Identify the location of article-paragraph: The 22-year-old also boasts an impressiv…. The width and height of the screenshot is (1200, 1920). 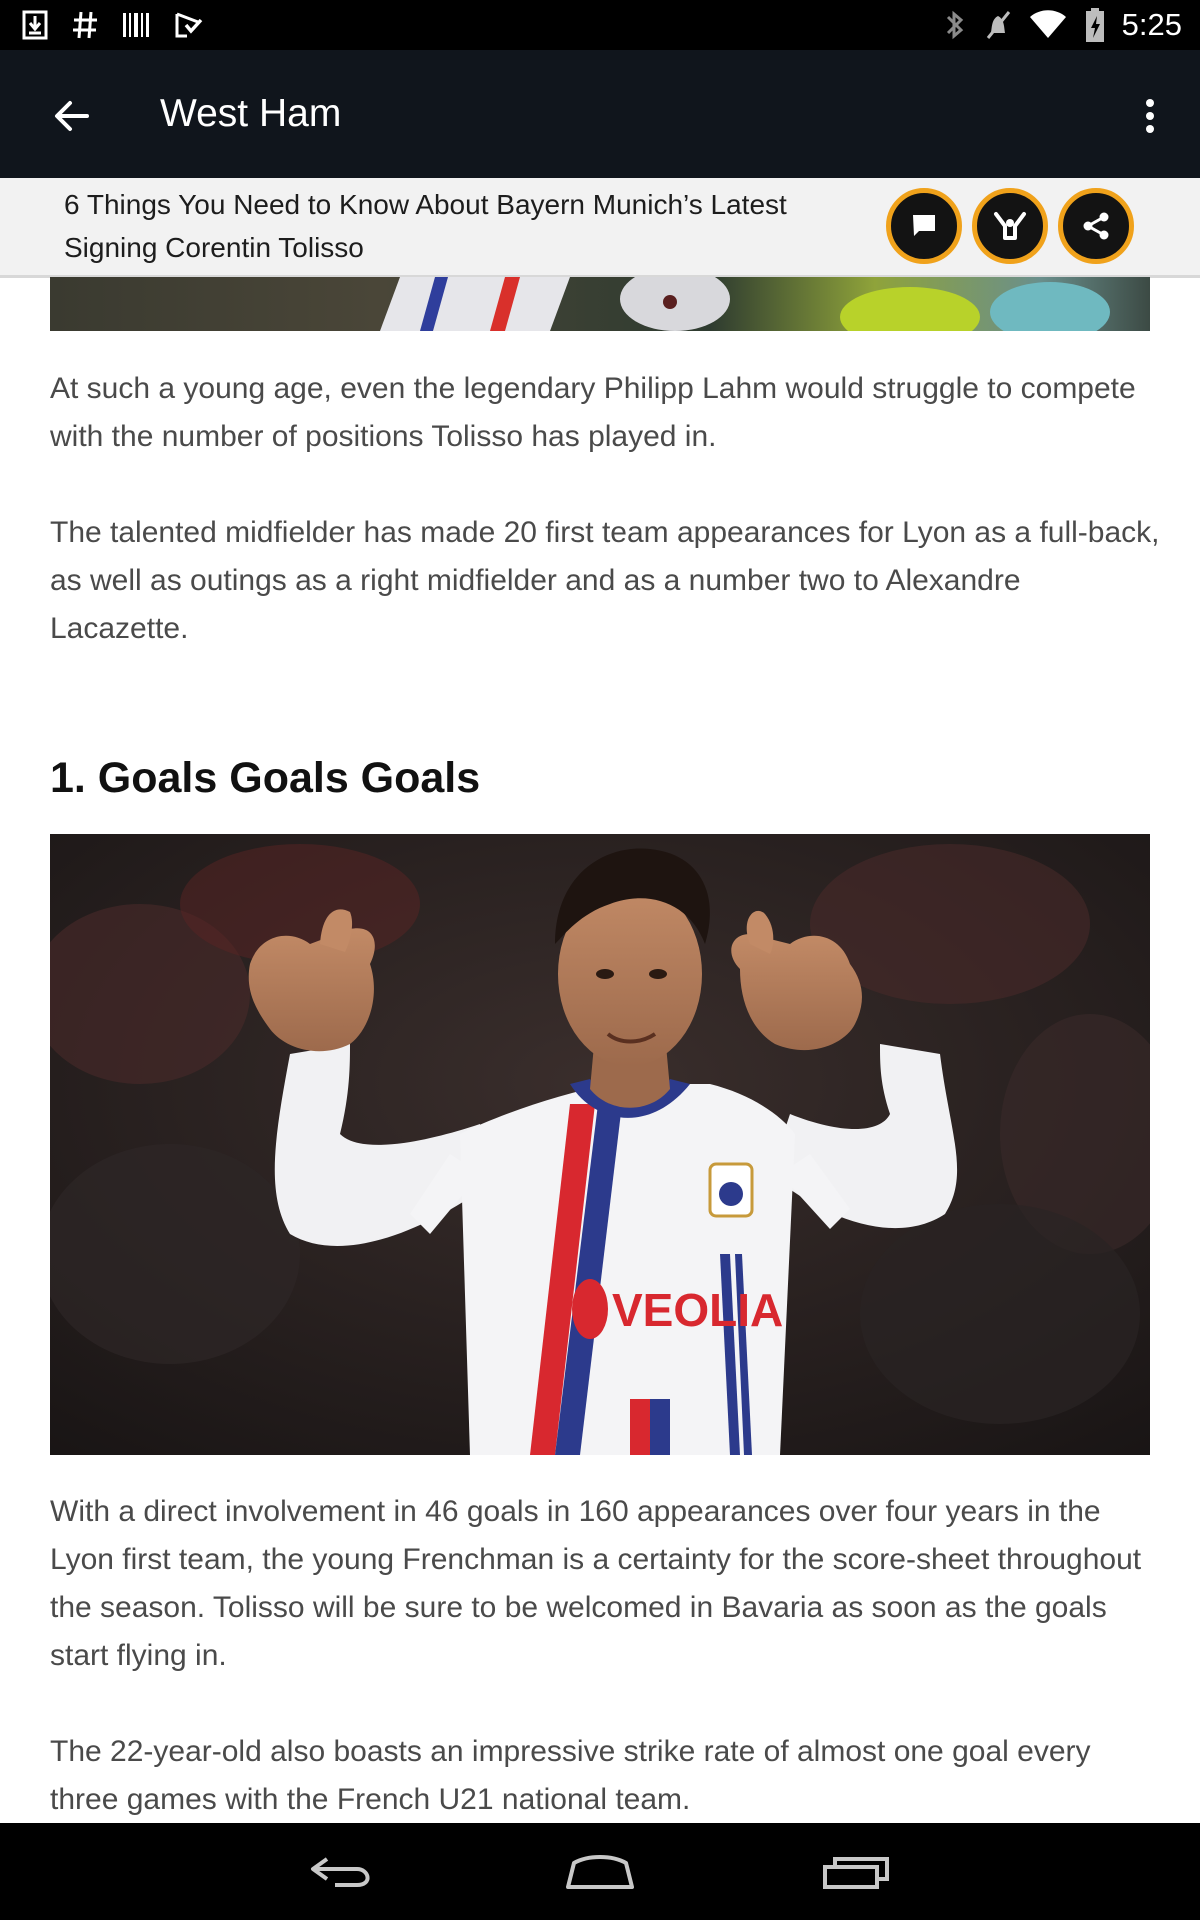
(570, 1775).